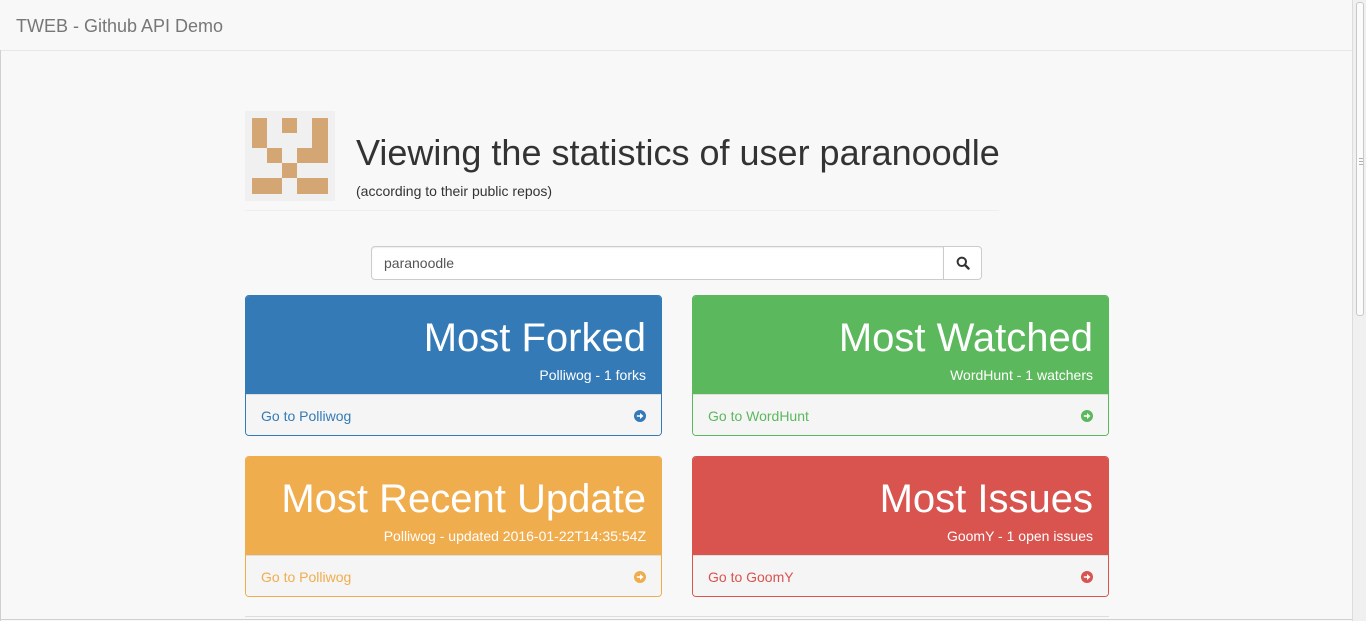 This screenshot has height=621, width=1366. What do you see at coordinates (965, 338) in the screenshot?
I see `panel-title: Most Watched` at bounding box center [965, 338].